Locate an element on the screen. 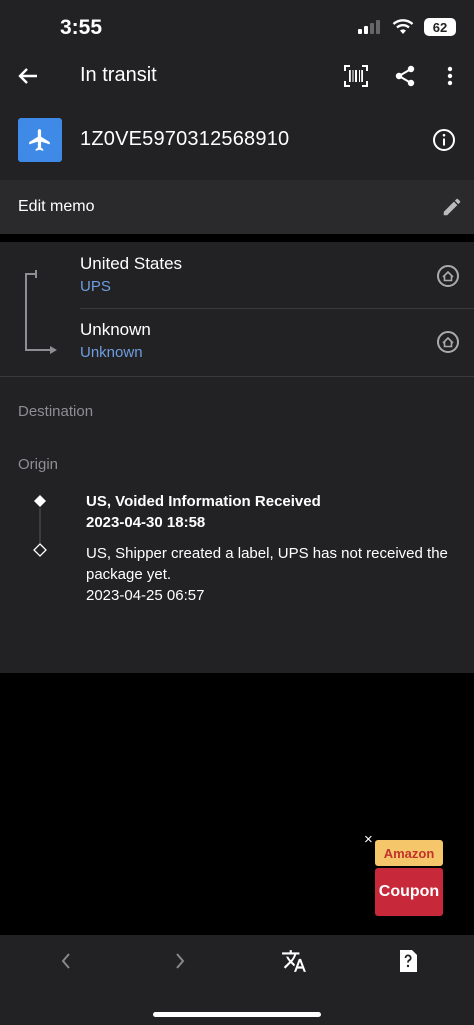 This screenshot has width=474, height=1025. status-time: 3:55 is located at coordinates (81, 27).